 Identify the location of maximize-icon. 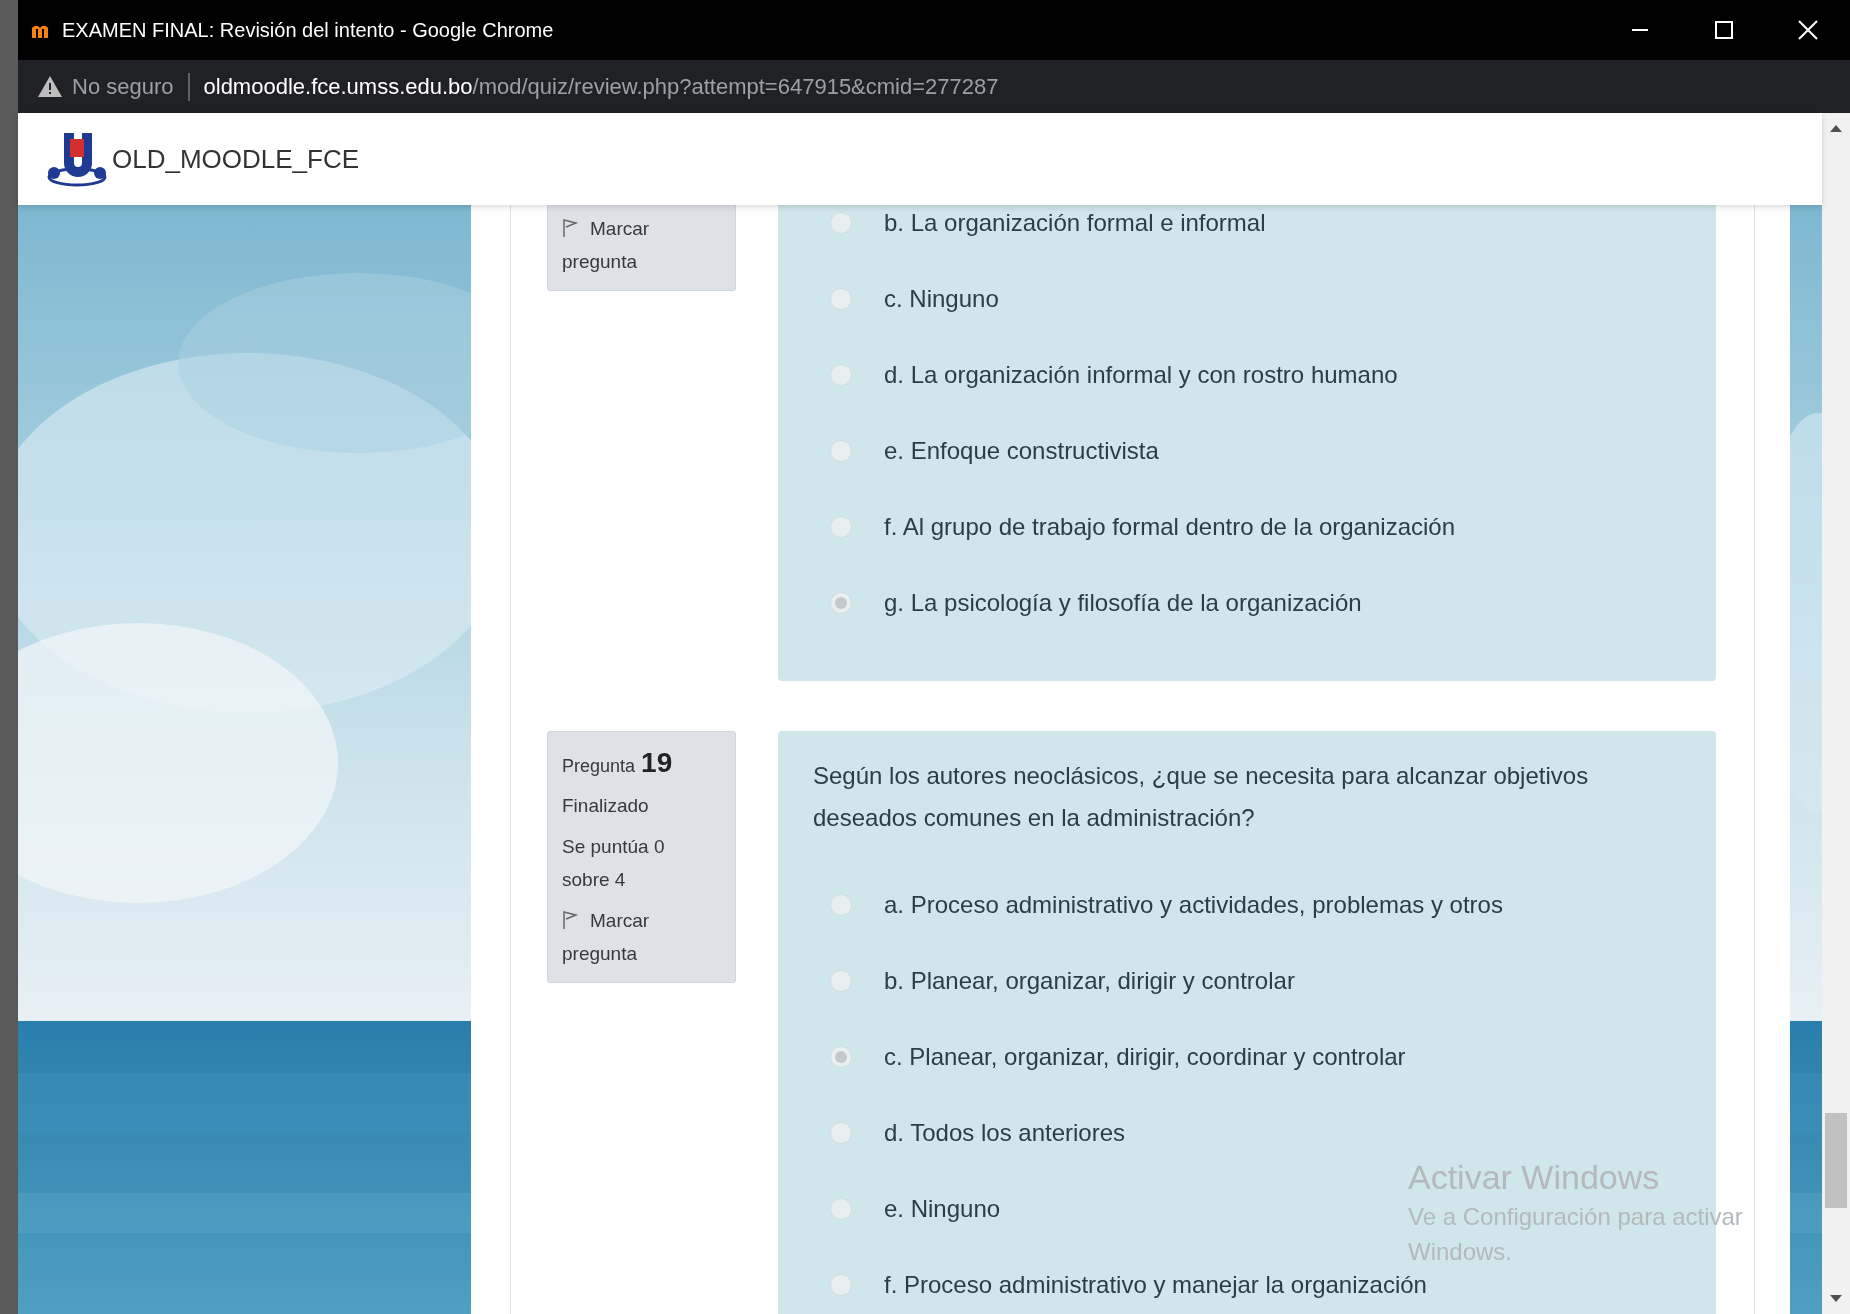
(1724, 30).